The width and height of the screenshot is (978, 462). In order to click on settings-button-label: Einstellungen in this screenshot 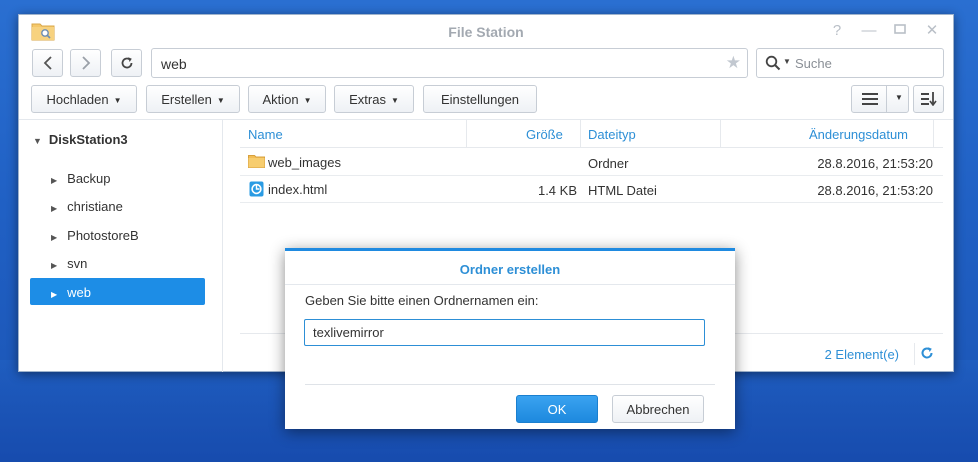, I will do `click(480, 99)`.